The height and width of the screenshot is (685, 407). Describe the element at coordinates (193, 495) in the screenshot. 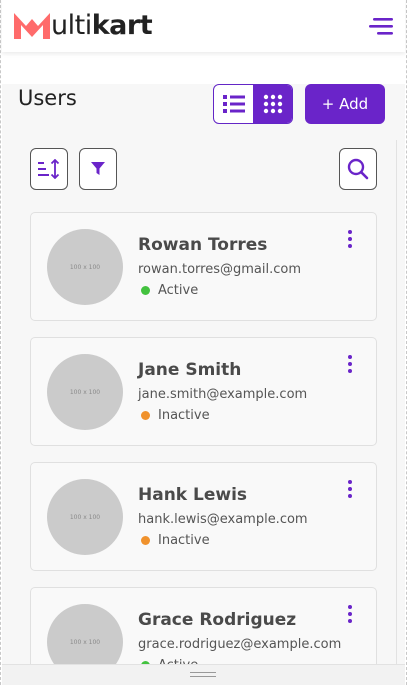

I see `user-name: Hank Lewis` at that location.